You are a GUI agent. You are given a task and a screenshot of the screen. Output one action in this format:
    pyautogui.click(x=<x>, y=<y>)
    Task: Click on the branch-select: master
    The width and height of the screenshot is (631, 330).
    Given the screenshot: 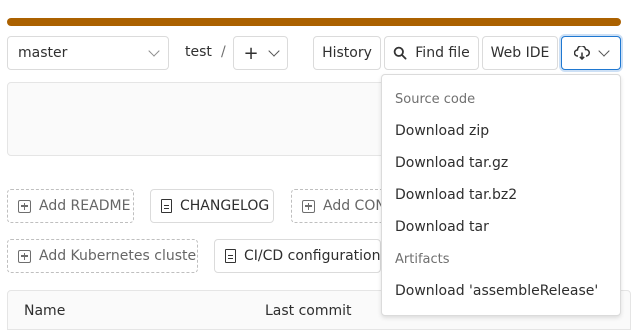 What is the action you would take?
    pyautogui.click(x=88, y=53)
    